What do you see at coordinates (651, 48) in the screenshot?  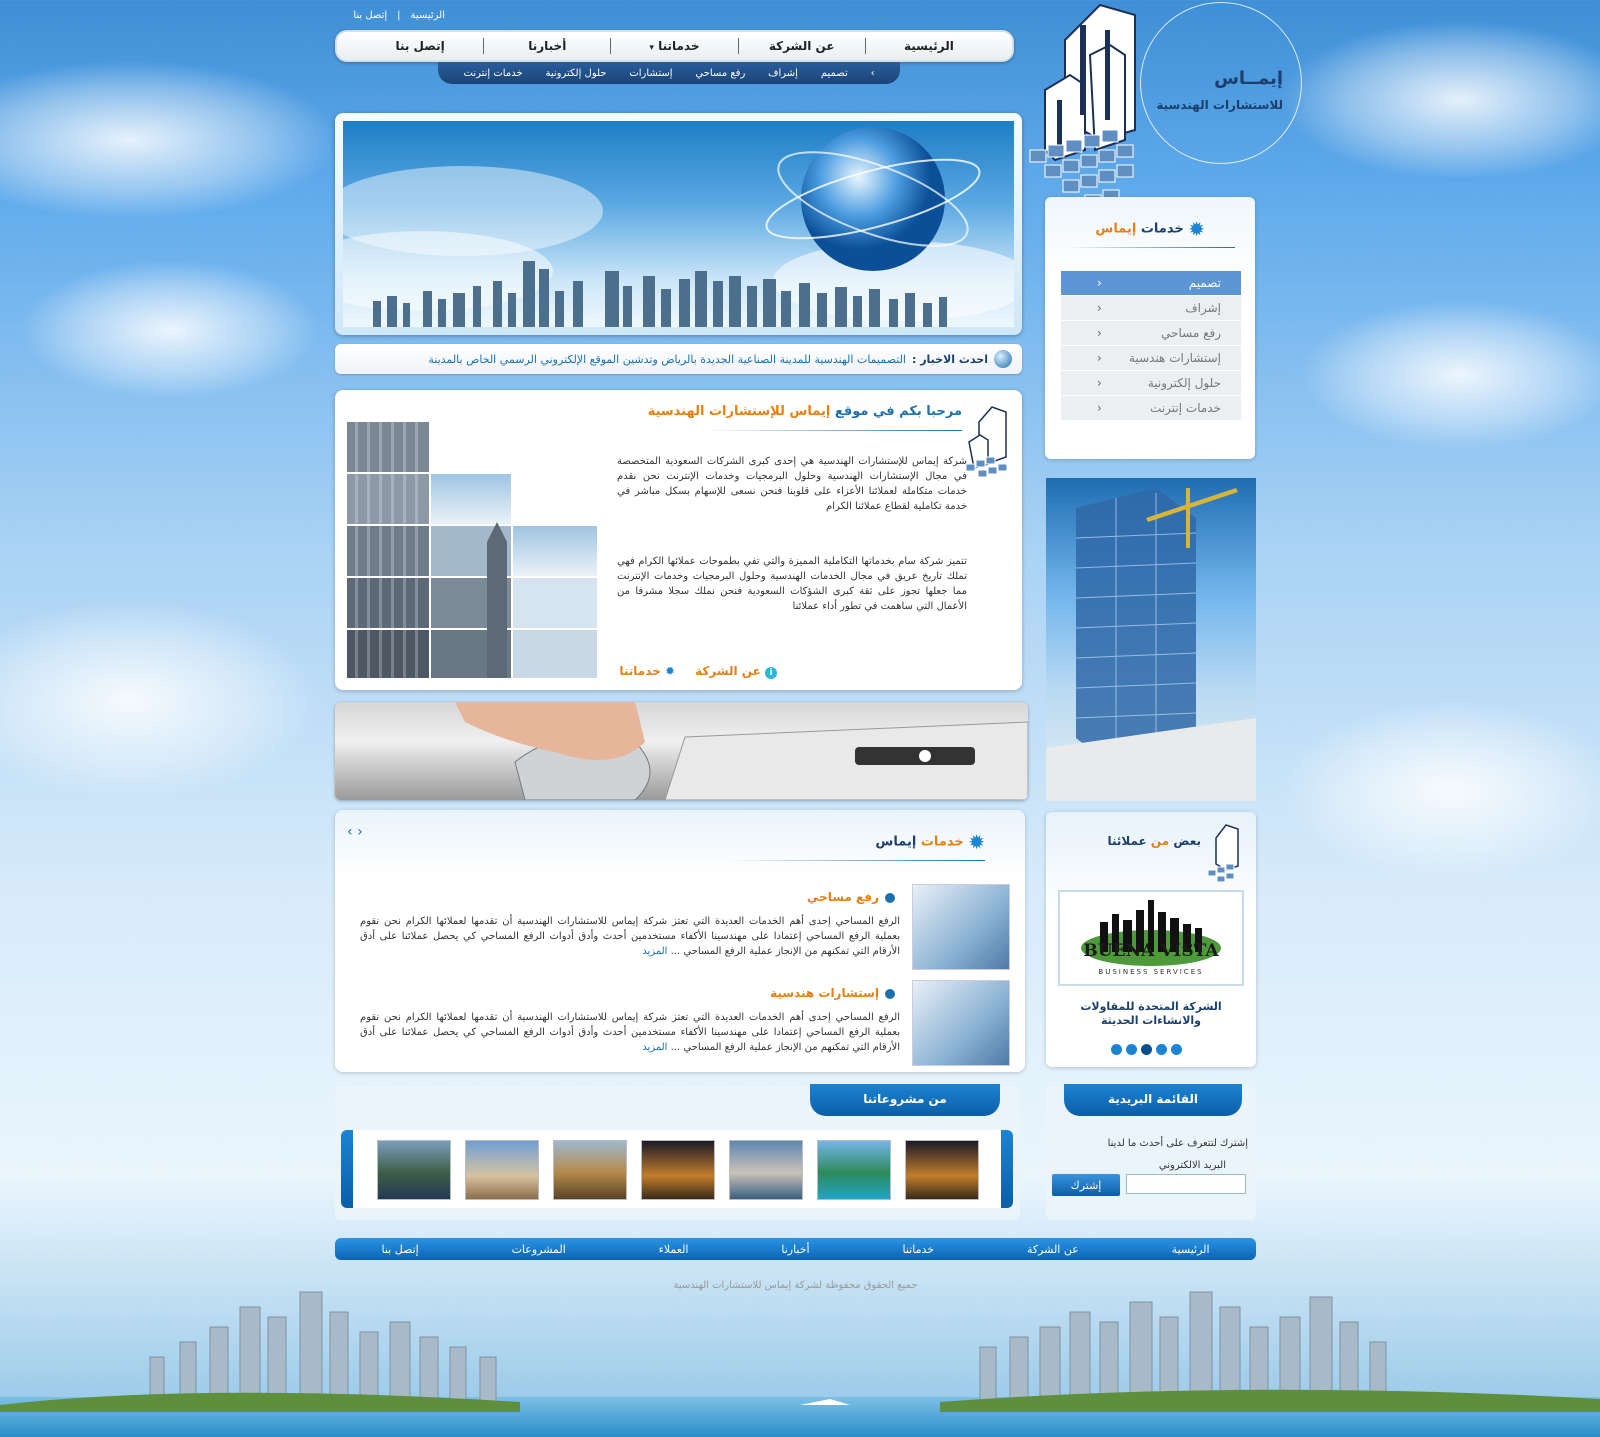 I see `chevron-down-icon: ▾` at bounding box center [651, 48].